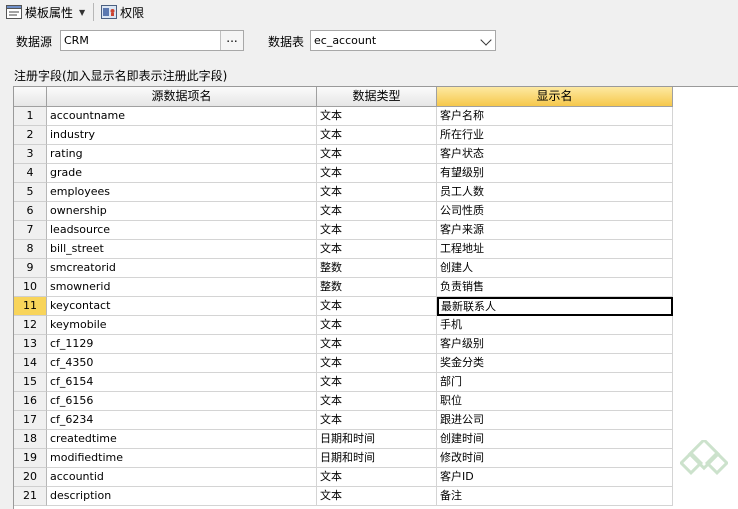 The height and width of the screenshot is (509, 738). Describe the element at coordinates (182, 249) in the screenshot. I see `source-field-cell: bill_street` at that location.